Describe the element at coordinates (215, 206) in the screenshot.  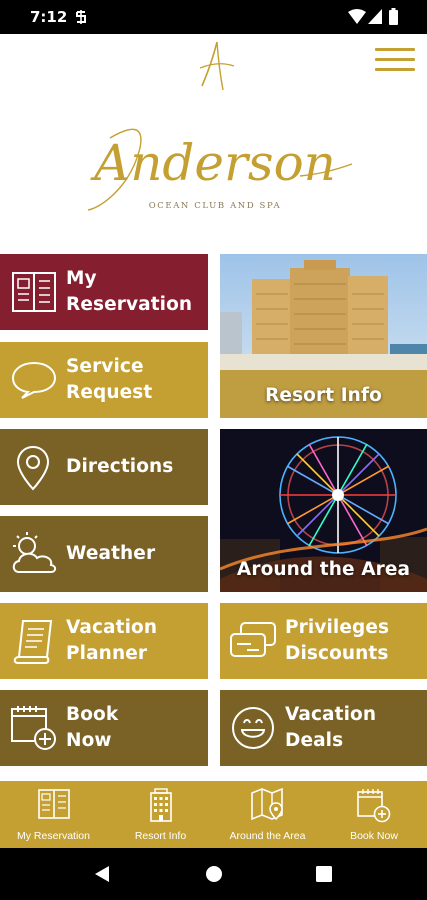
I see `brand-tagline: OCEAN CLUB AND SPA` at that location.